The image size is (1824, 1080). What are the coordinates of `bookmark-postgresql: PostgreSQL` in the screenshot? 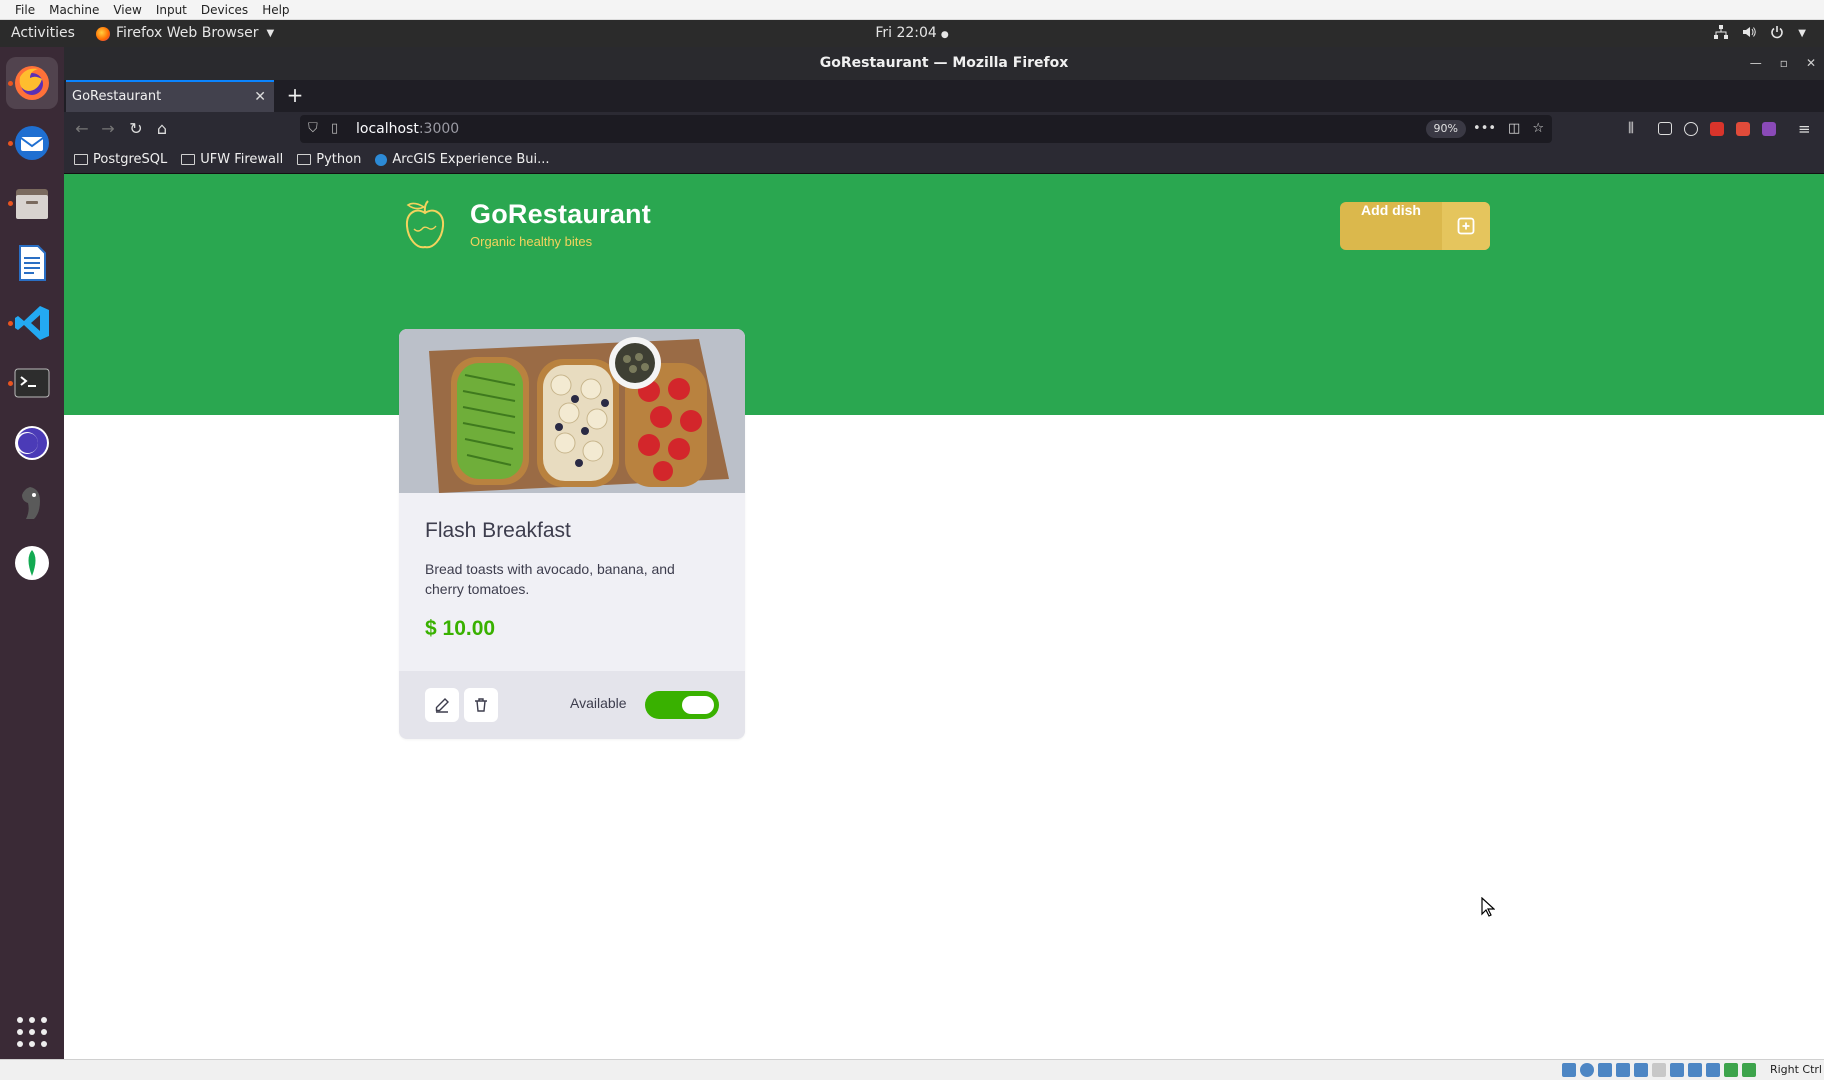 It's located at (120, 159).